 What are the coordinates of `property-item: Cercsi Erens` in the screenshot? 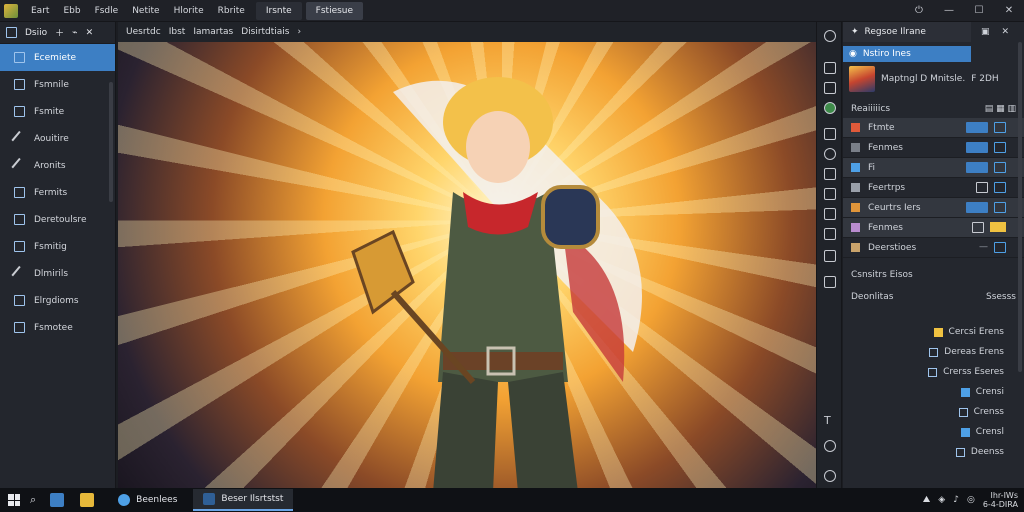 It's located at (966, 332).